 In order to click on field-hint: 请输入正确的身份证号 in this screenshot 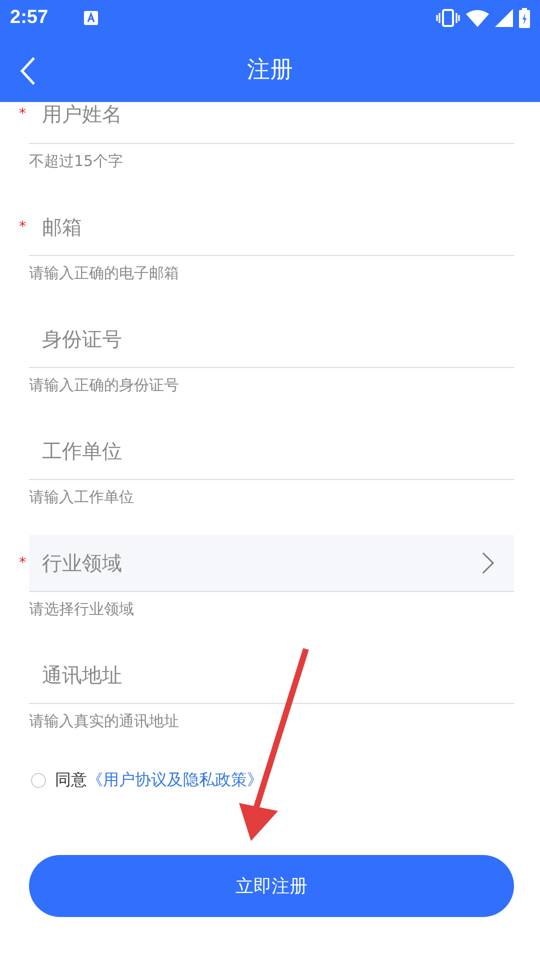, I will do `click(104, 385)`.